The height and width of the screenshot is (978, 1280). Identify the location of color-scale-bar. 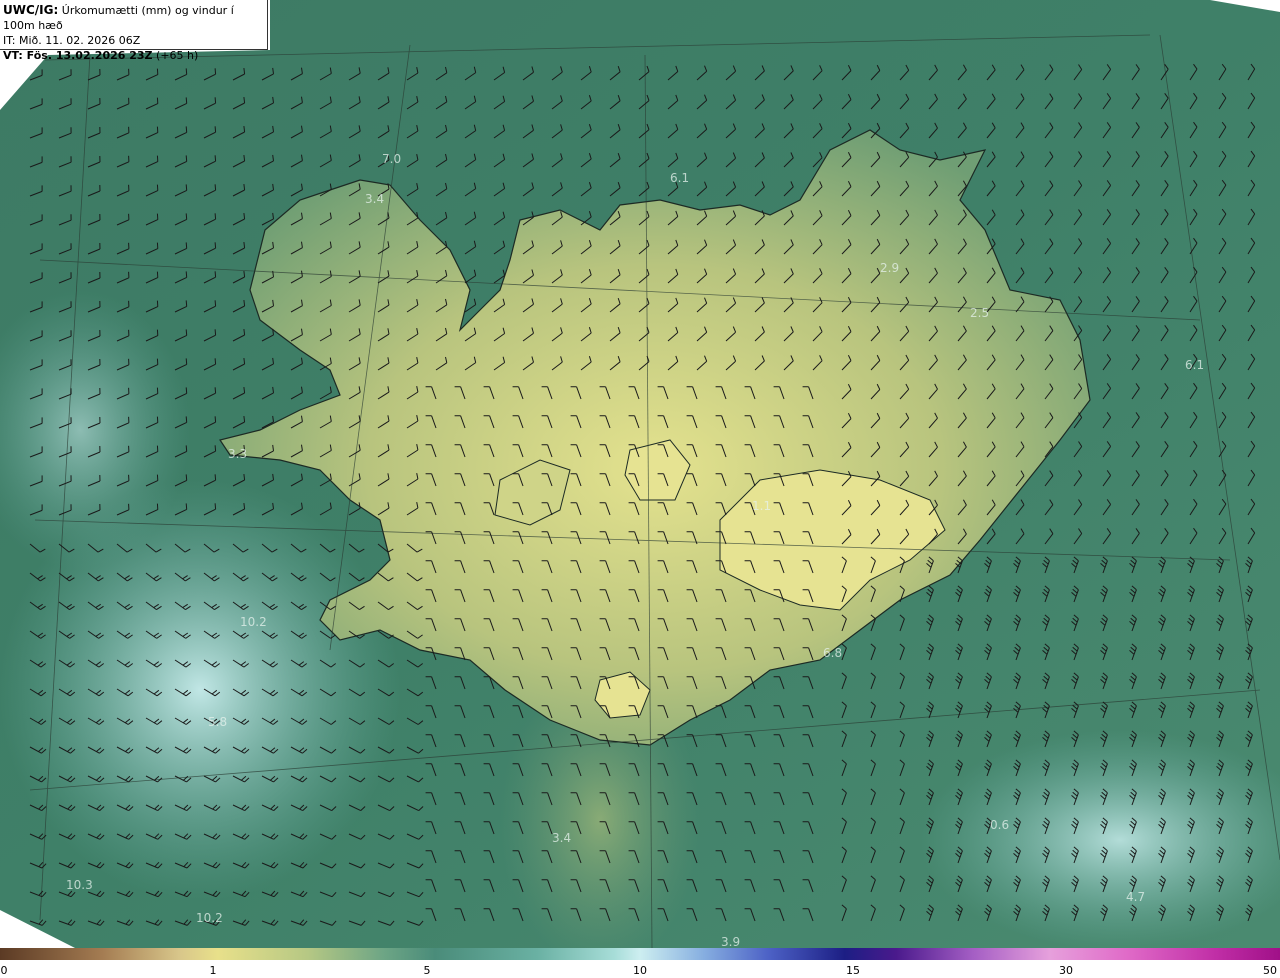
(640, 954).